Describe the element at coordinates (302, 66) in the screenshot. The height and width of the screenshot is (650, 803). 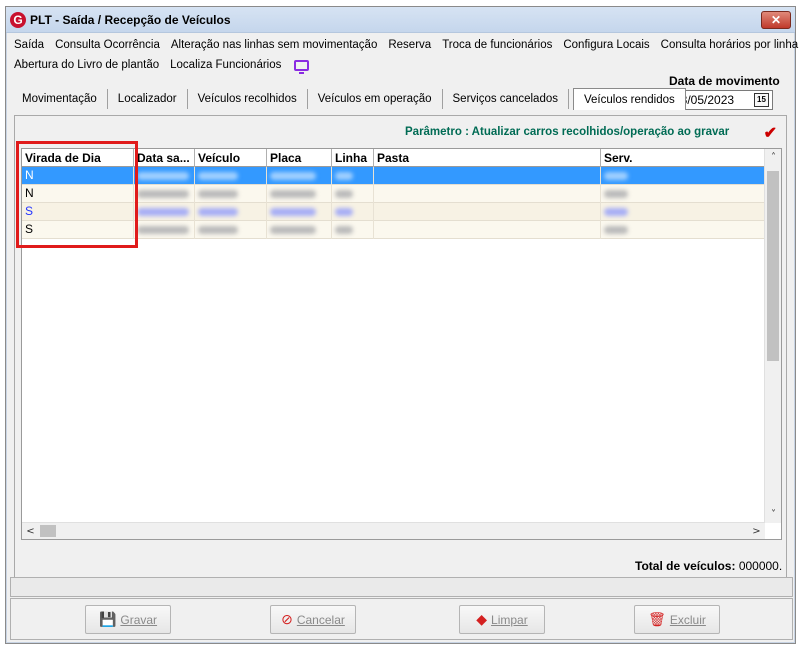
I see `monitor-icon` at that location.